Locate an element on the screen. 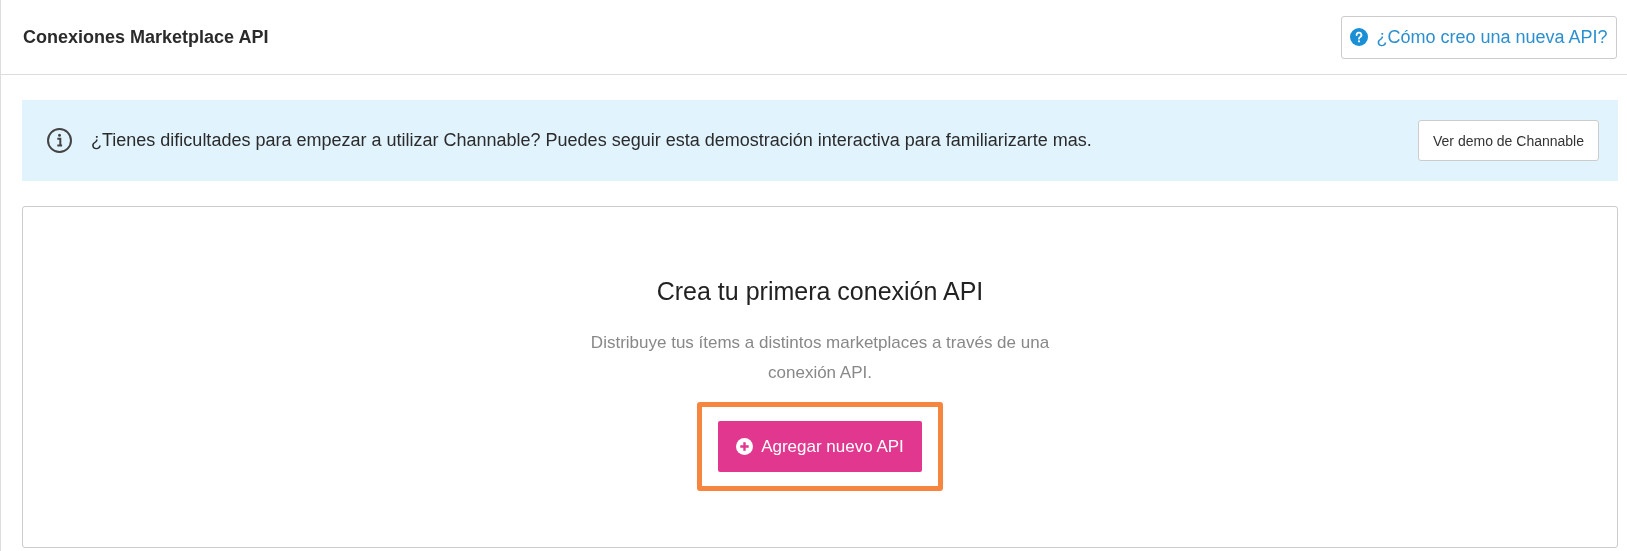 Image resolution: width=1627 pixels, height=551 pixels. help-button: ¿Cómo creo una nueva API? is located at coordinates (1479, 37).